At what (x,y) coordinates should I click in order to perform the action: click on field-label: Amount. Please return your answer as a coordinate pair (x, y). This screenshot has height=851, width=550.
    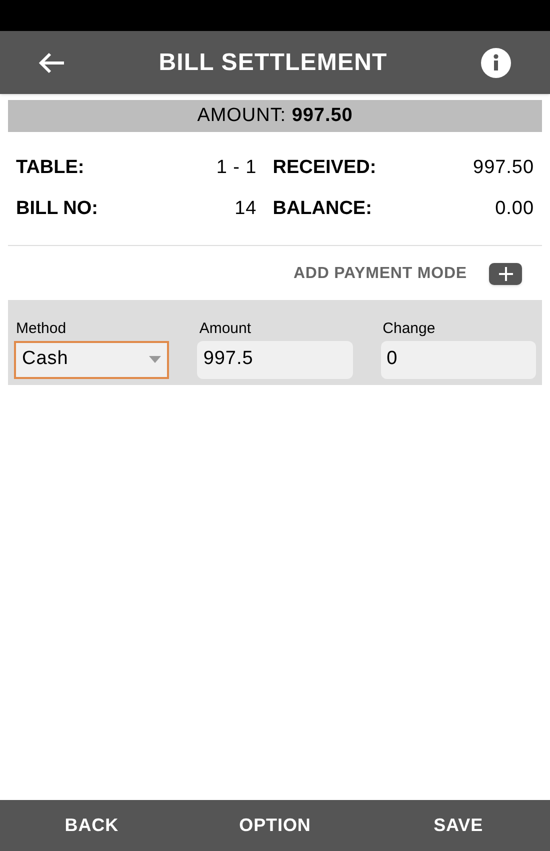
    Looking at the image, I should click on (225, 329).